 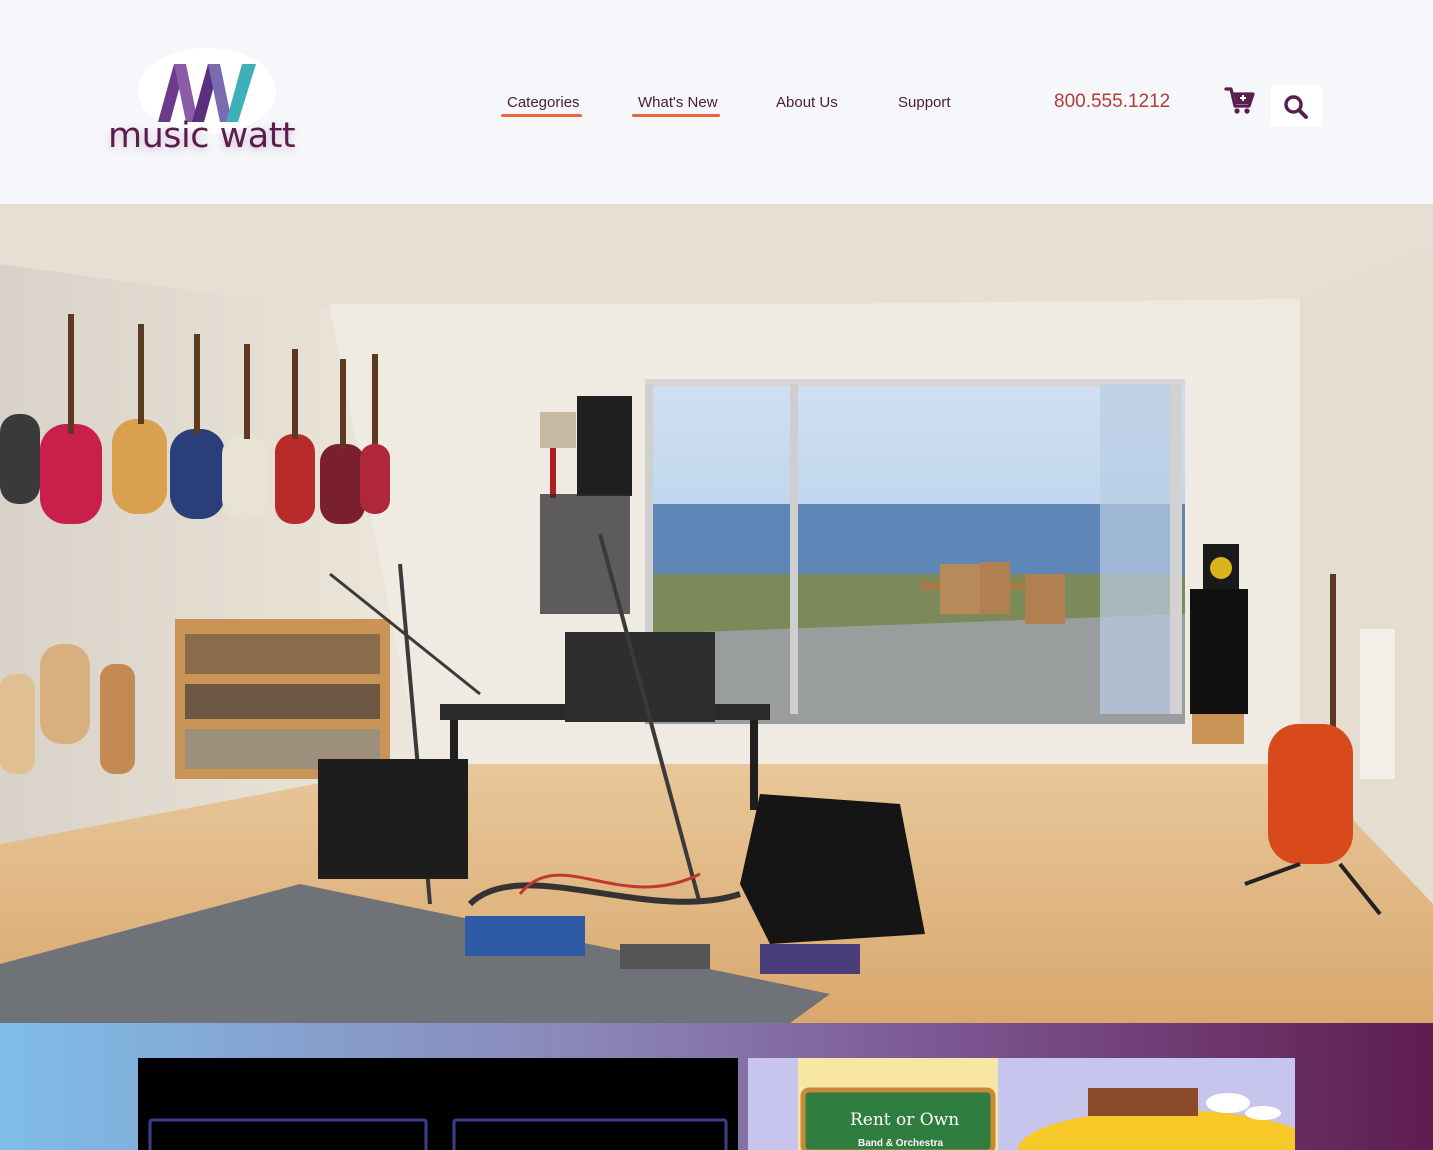 I want to click on nav-item-support: Support, so click(x=924, y=102).